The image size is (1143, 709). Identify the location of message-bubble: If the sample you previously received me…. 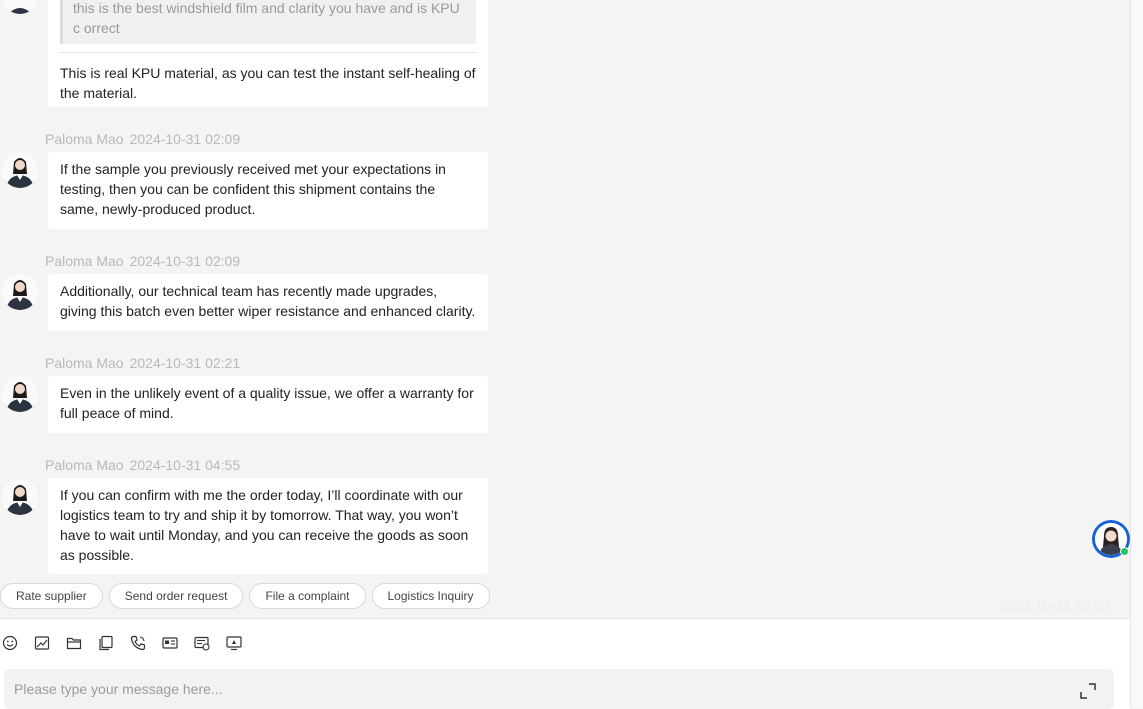
(268, 190).